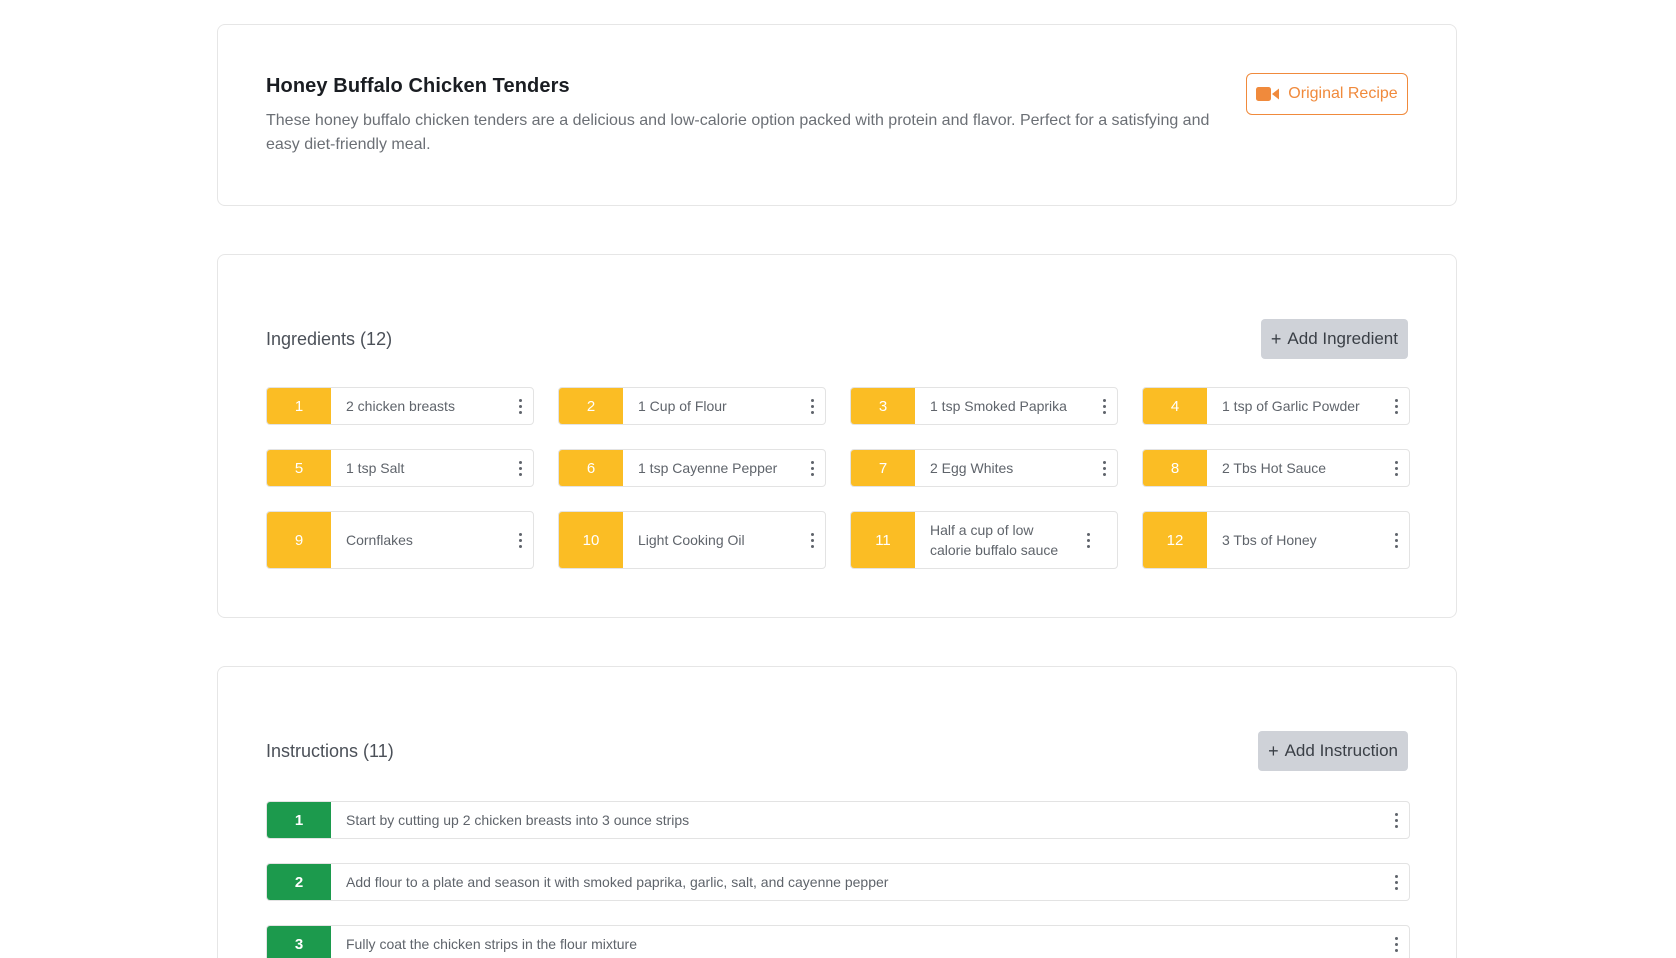 The image size is (1676, 958). Describe the element at coordinates (591, 468) in the screenshot. I see `ingredient-number: 6` at that location.